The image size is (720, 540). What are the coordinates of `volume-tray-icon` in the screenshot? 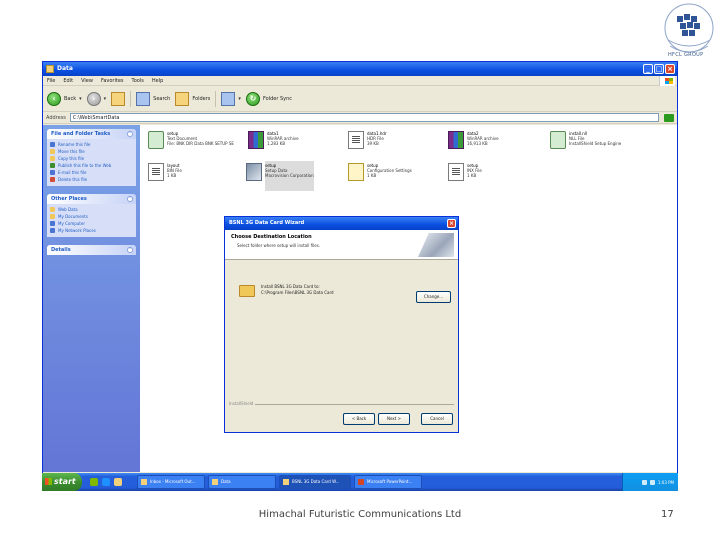 It's located at (652, 482).